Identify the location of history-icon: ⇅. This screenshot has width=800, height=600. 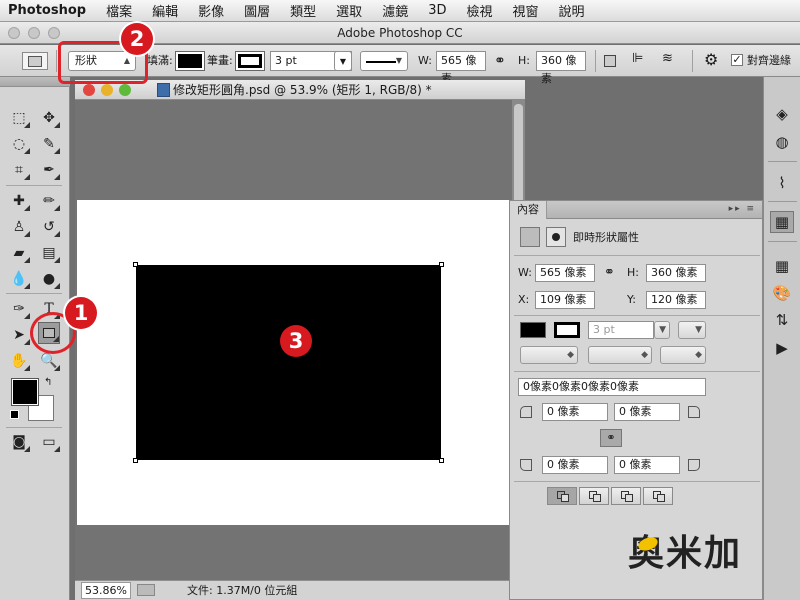
(782, 320).